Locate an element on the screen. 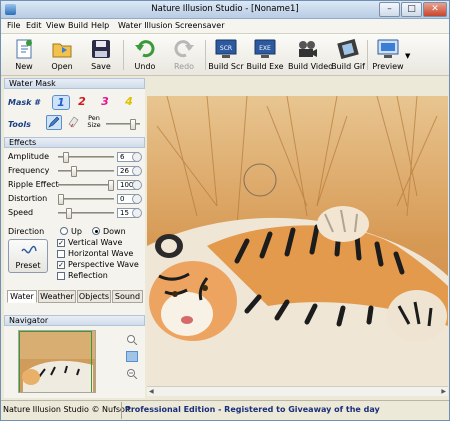 The width and height of the screenshot is (450, 421). status-divider is located at coordinates (121, 410).